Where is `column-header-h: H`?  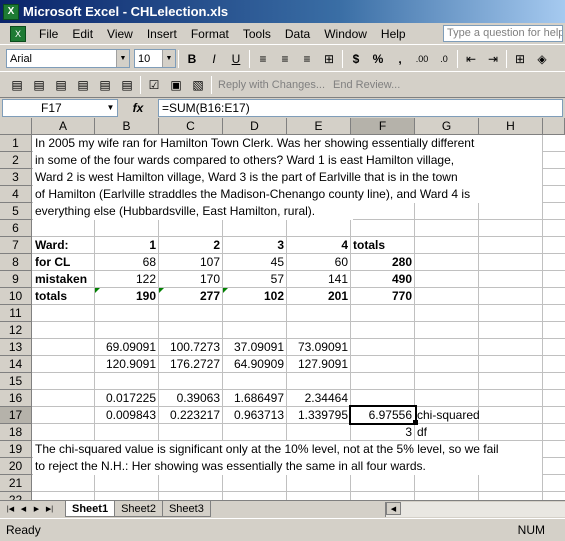
column-header-h: H is located at coordinates (511, 126).